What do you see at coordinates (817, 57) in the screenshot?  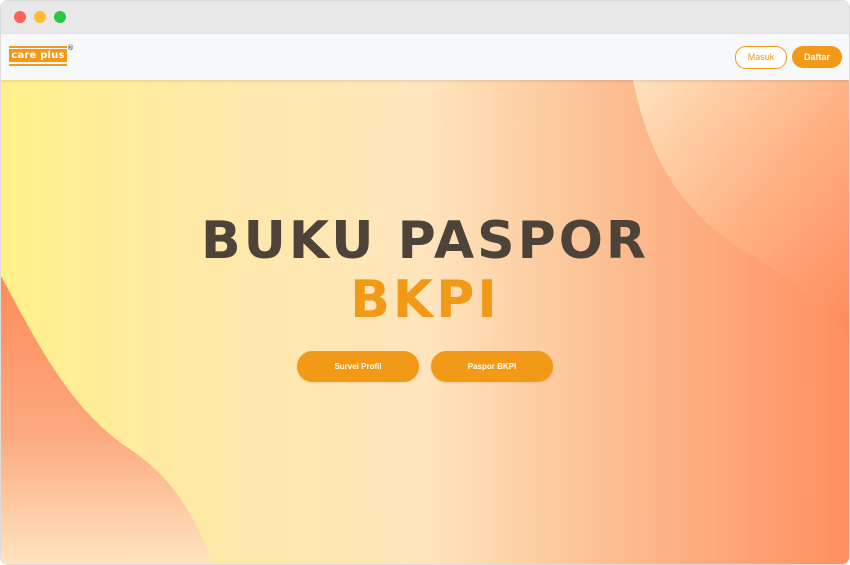 I see `register-button: Daftar` at bounding box center [817, 57].